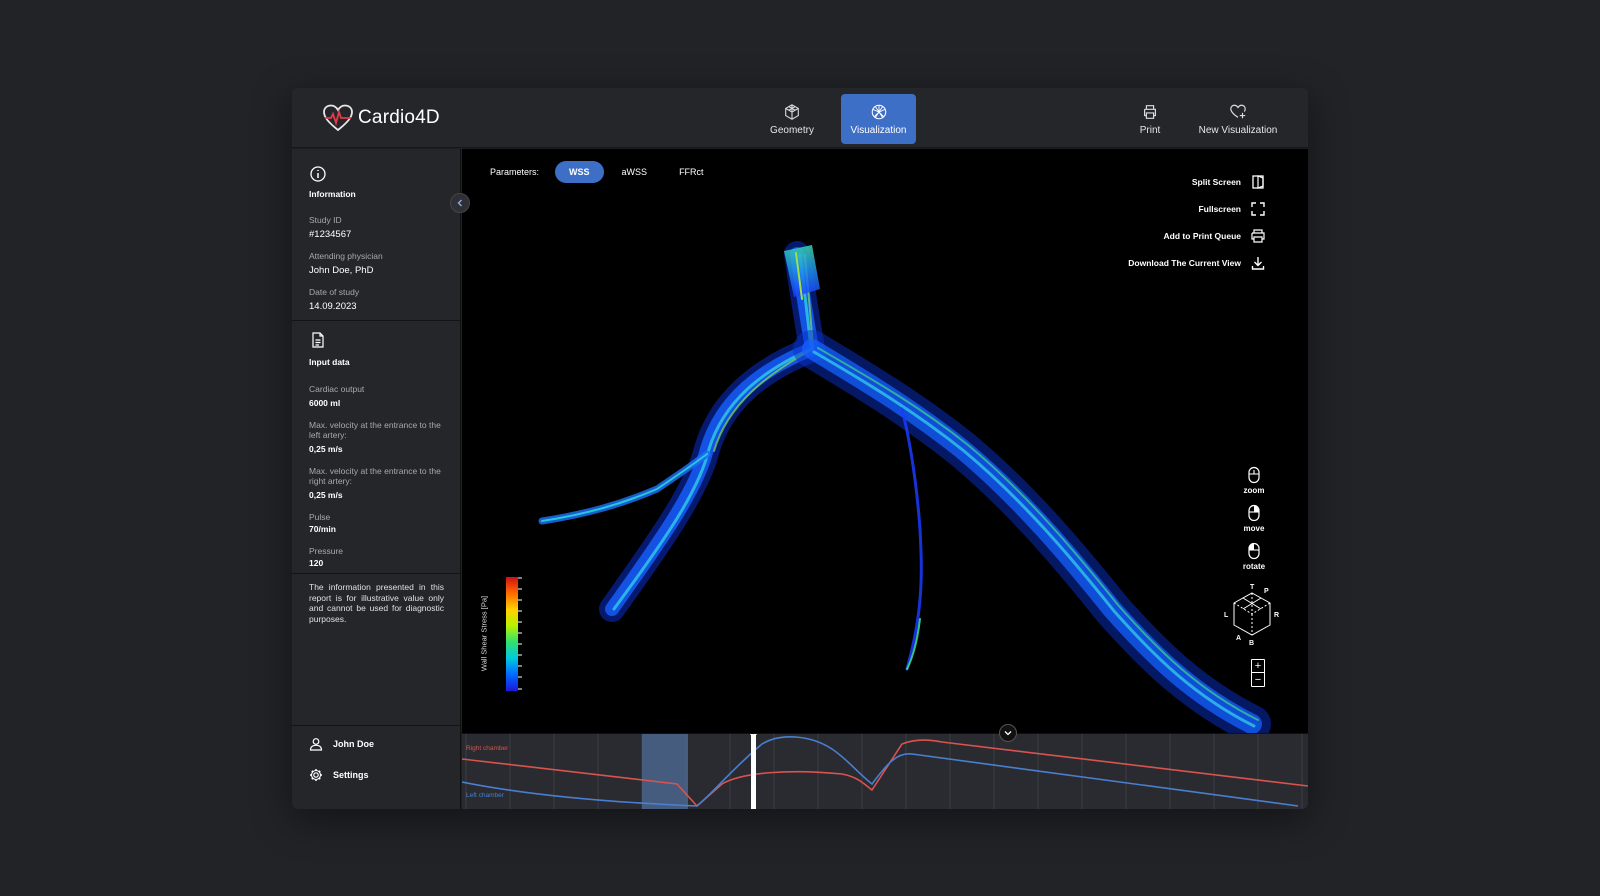 The height and width of the screenshot is (896, 1600). I want to click on download-view-button: Download The Current View, so click(1197, 263).